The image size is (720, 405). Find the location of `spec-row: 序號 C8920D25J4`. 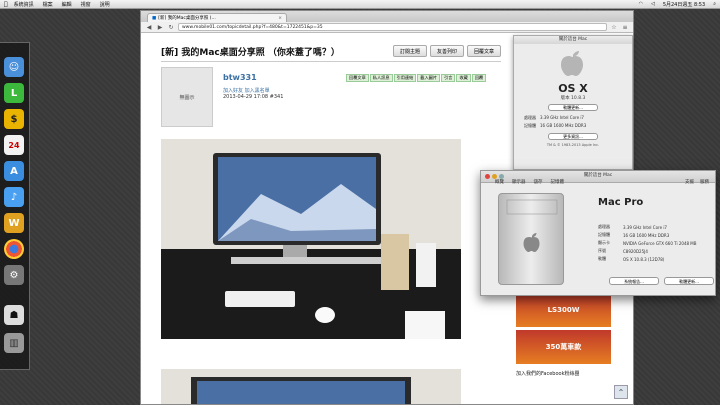

spec-row: 序號 C8920D25J4 is located at coordinates (647, 251).